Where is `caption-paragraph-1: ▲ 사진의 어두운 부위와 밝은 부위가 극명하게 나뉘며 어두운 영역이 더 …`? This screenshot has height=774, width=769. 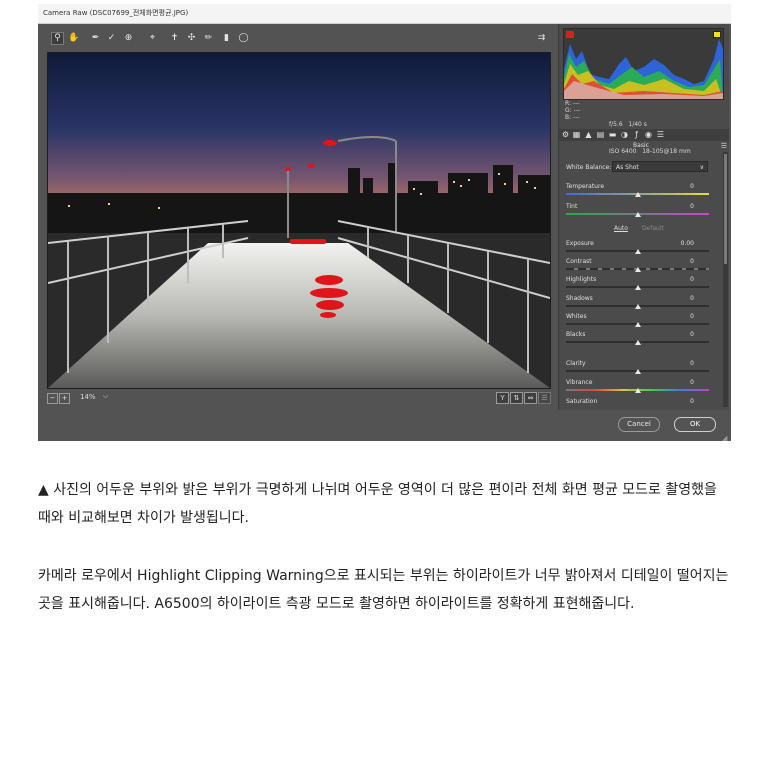 caption-paragraph-1: ▲ 사진의 어두운 부위와 밝은 부위가 극명하게 나뉘며 어두운 영역이 더 … is located at coordinates (377, 504).